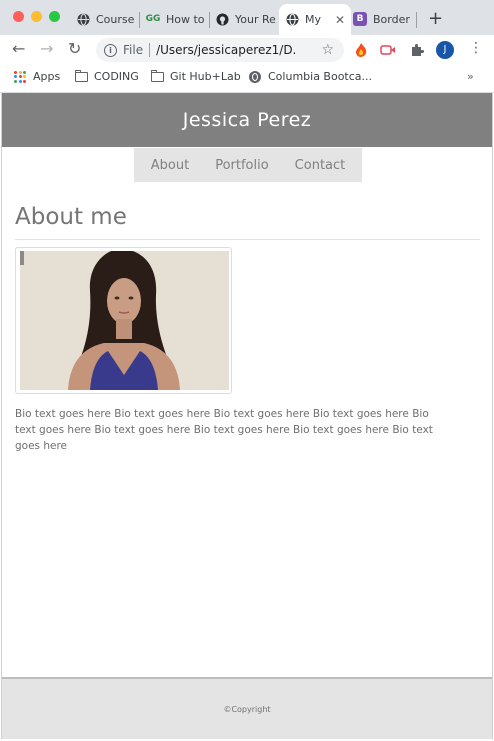 This screenshot has width=494, height=741. I want to click on info-icon: i, so click(110, 50).